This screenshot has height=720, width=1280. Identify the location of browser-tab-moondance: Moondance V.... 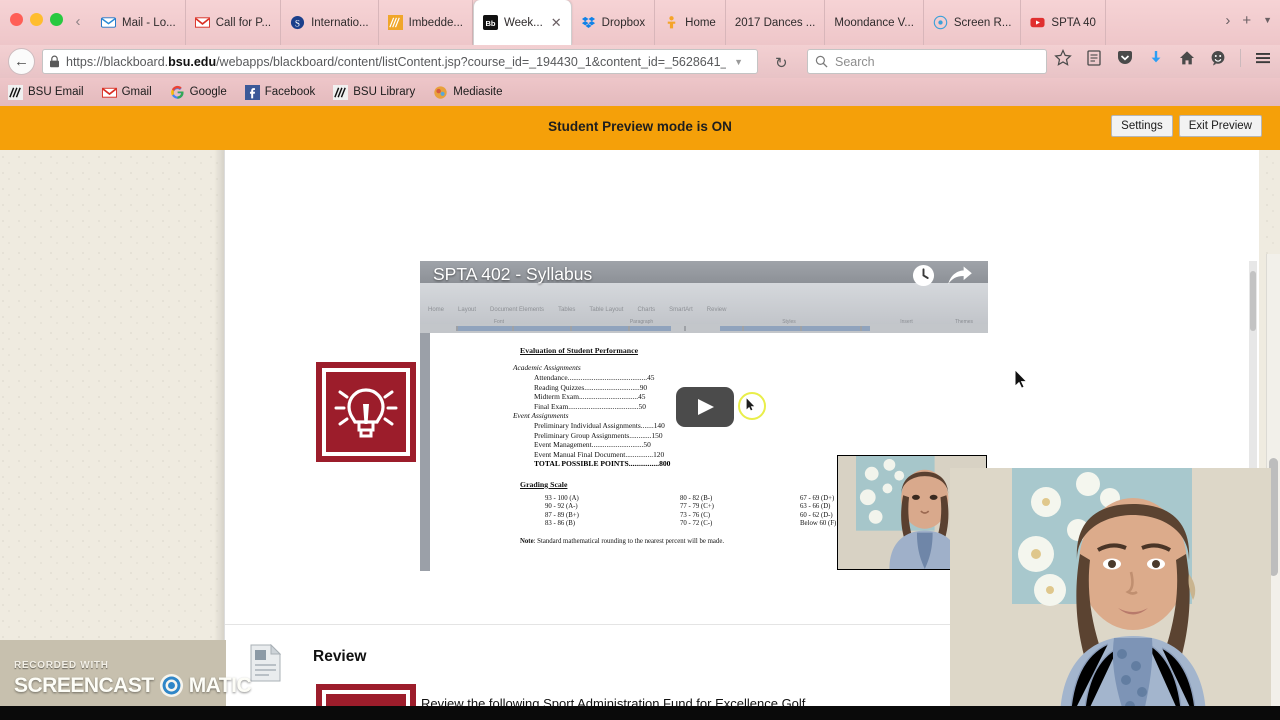
(874, 22).